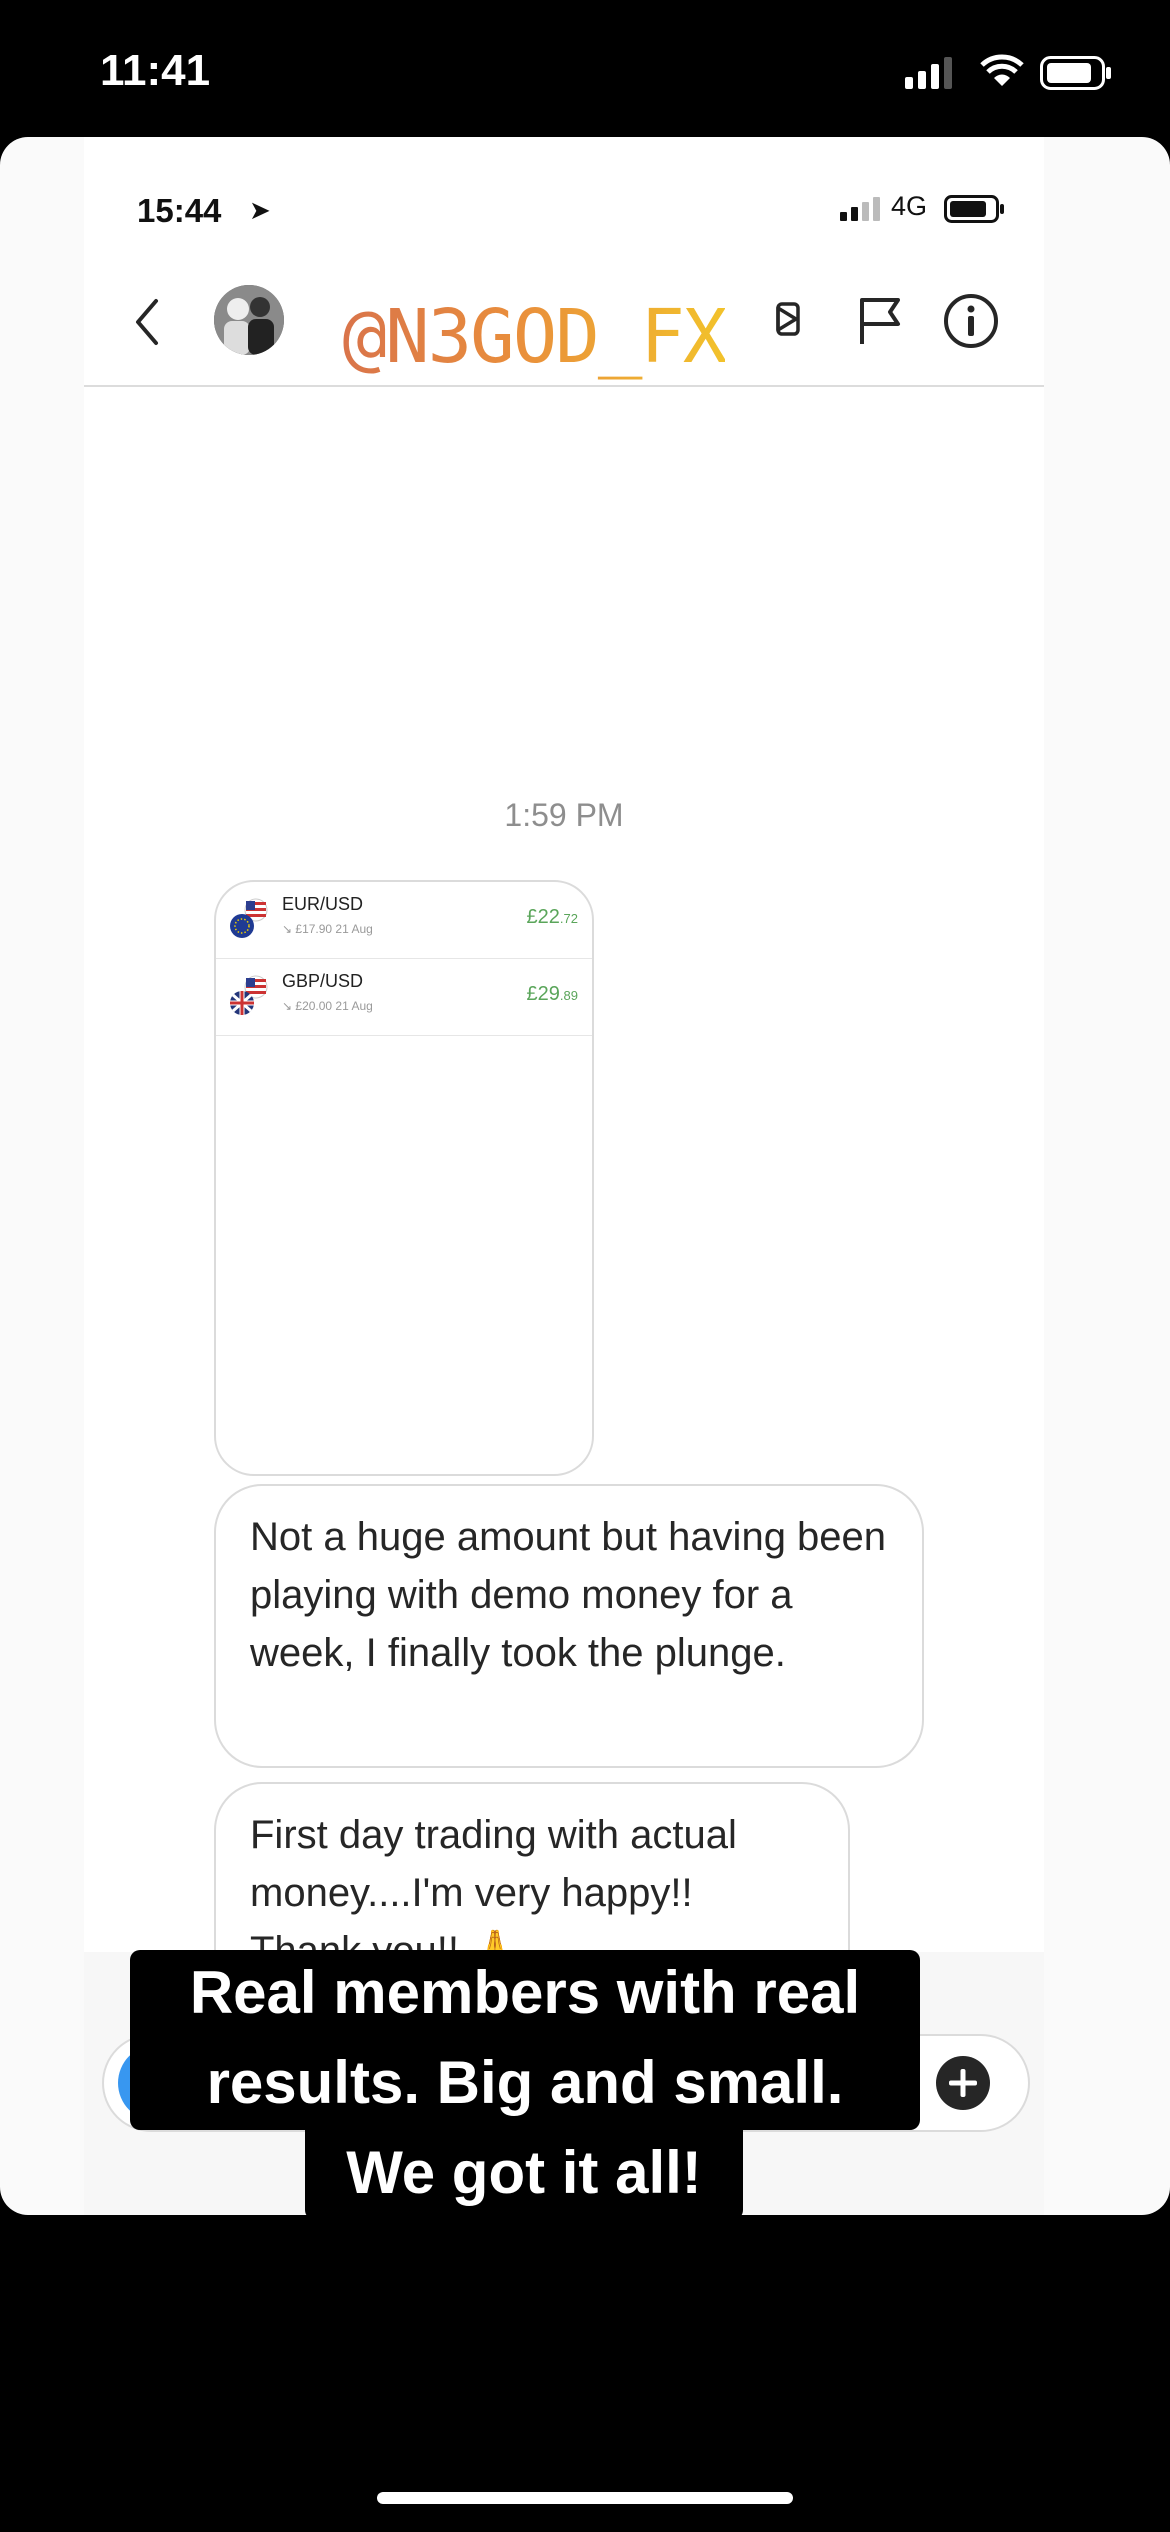 This screenshot has height=2532, width=1170. Describe the element at coordinates (971, 321) in the screenshot. I see `info-icon` at that location.